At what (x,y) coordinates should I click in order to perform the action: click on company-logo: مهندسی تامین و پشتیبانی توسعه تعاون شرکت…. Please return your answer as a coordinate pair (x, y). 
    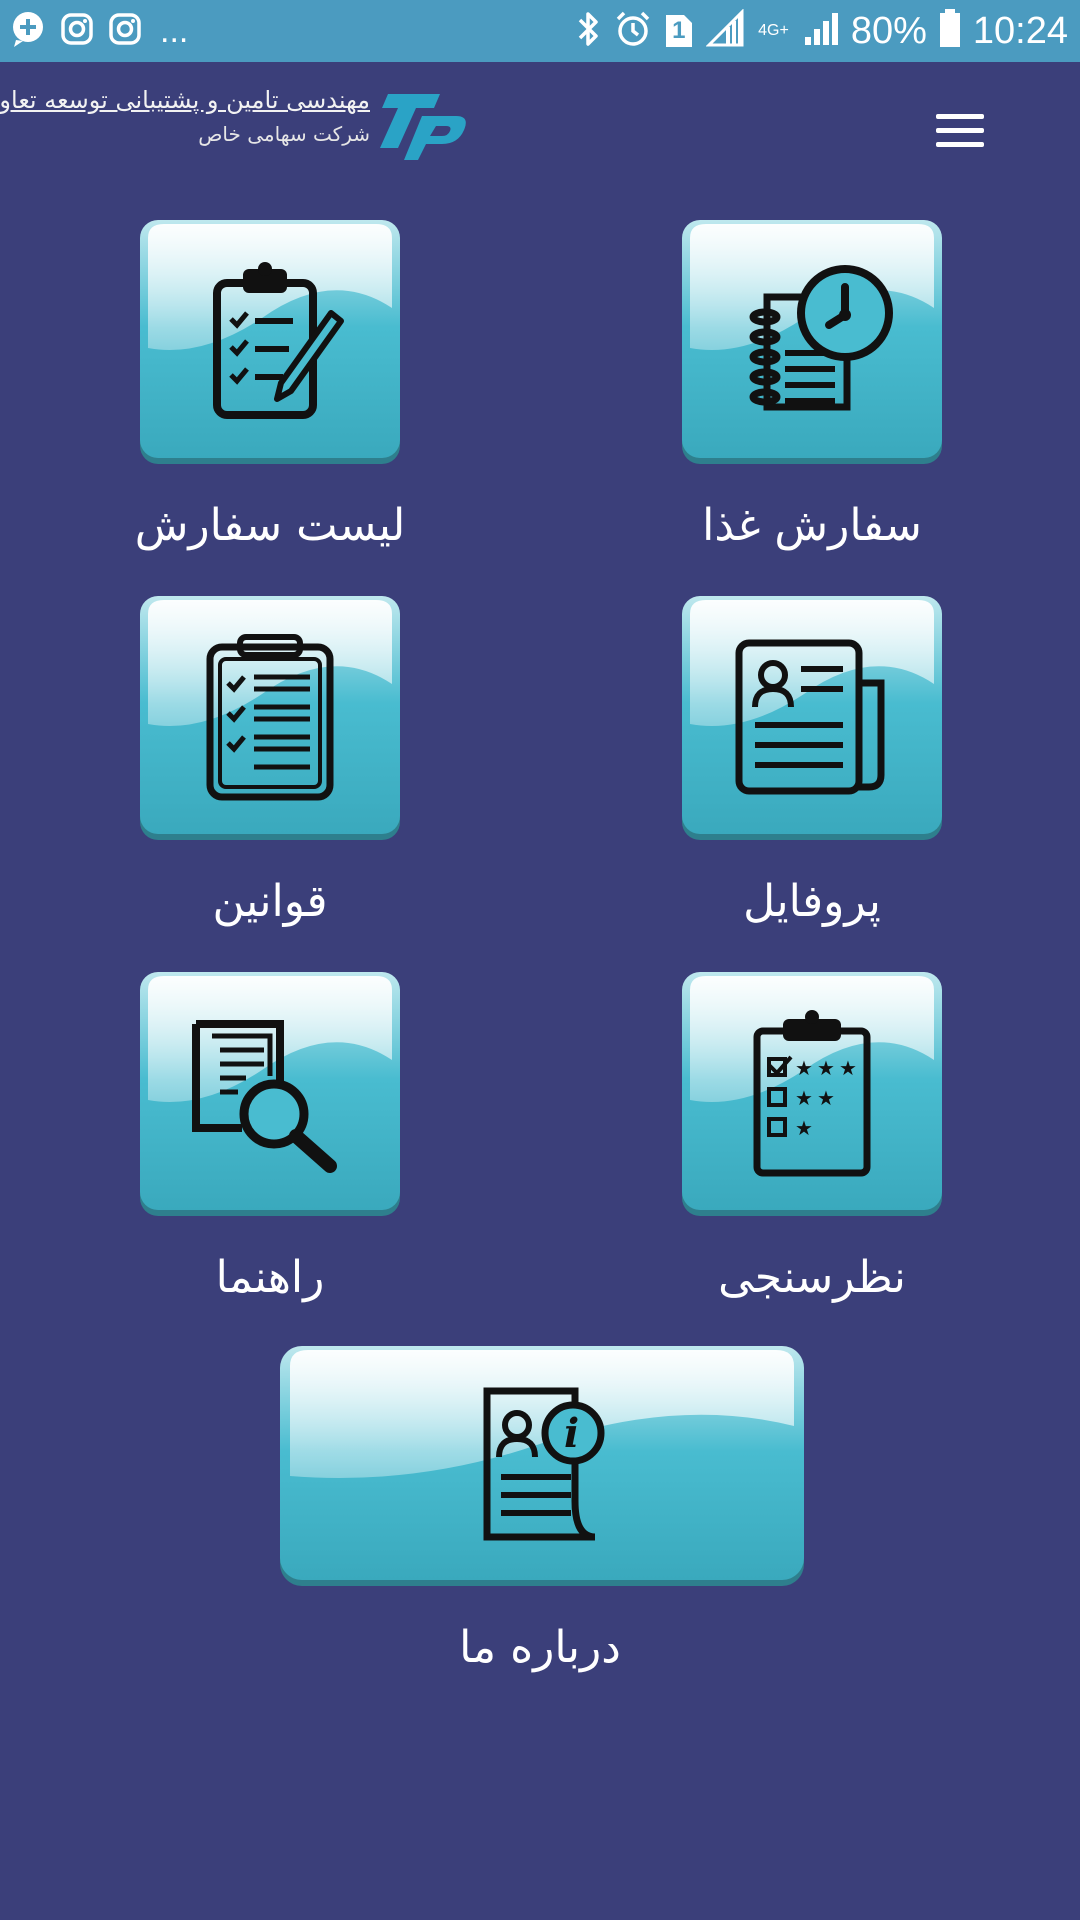
    Looking at the image, I should click on (244, 120).